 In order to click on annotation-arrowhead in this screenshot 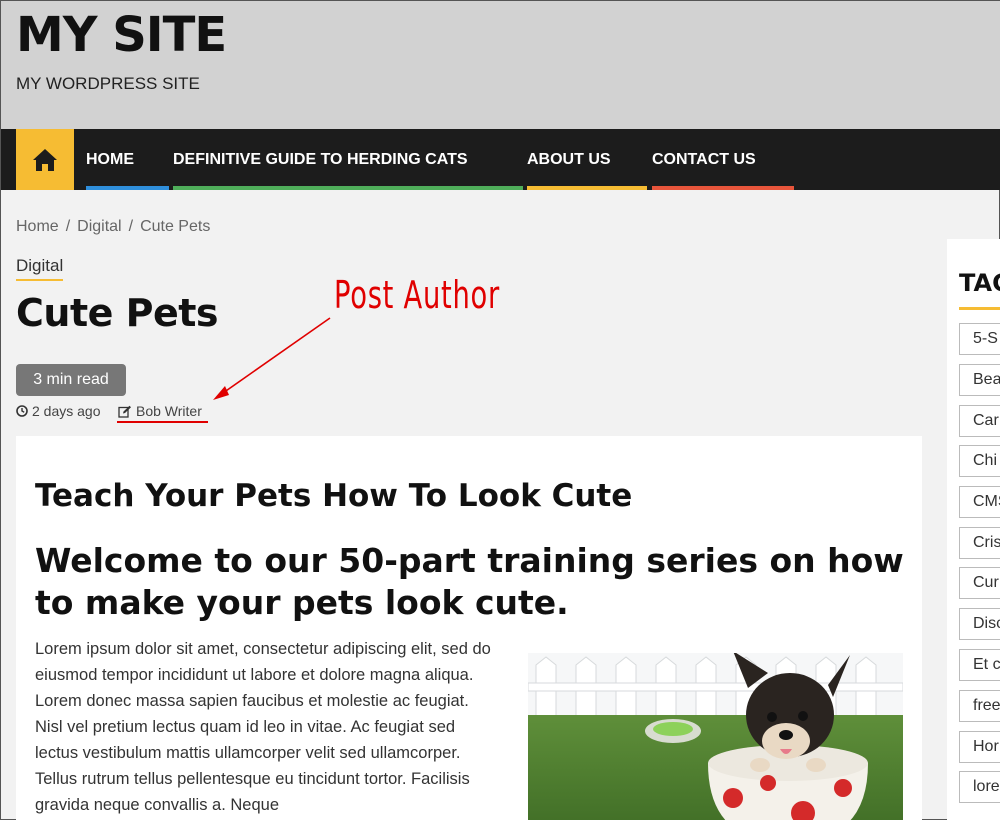, I will do `click(221, 393)`.